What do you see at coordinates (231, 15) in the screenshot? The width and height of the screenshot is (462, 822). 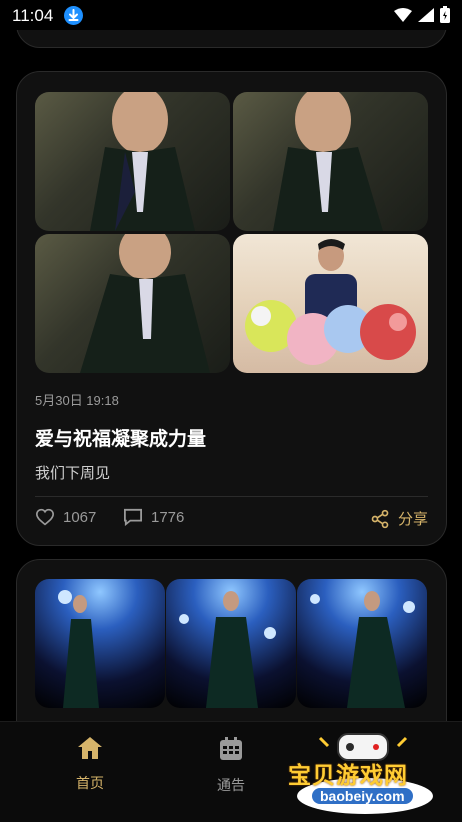 I see `status-bar: 11:04` at bounding box center [231, 15].